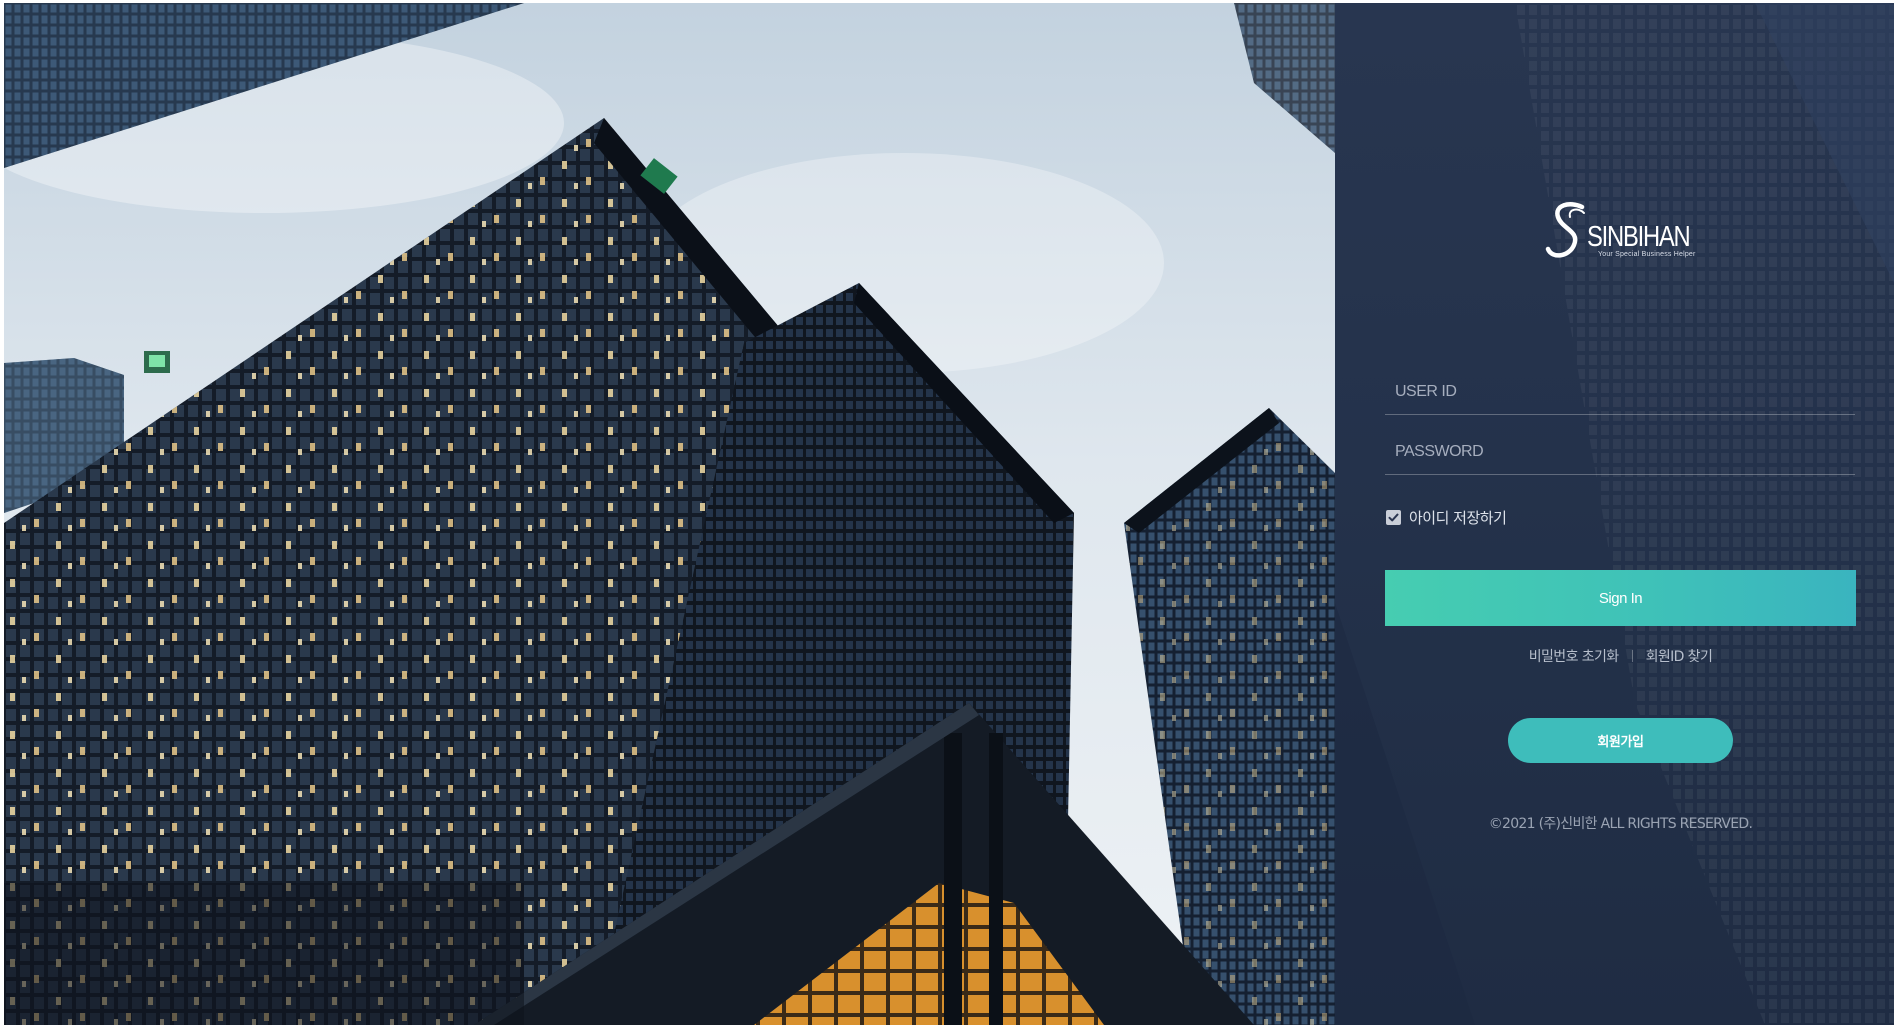 The image size is (1903, 1025). I want to click on brand-name: SINBIHAN, so click(1639, 237).